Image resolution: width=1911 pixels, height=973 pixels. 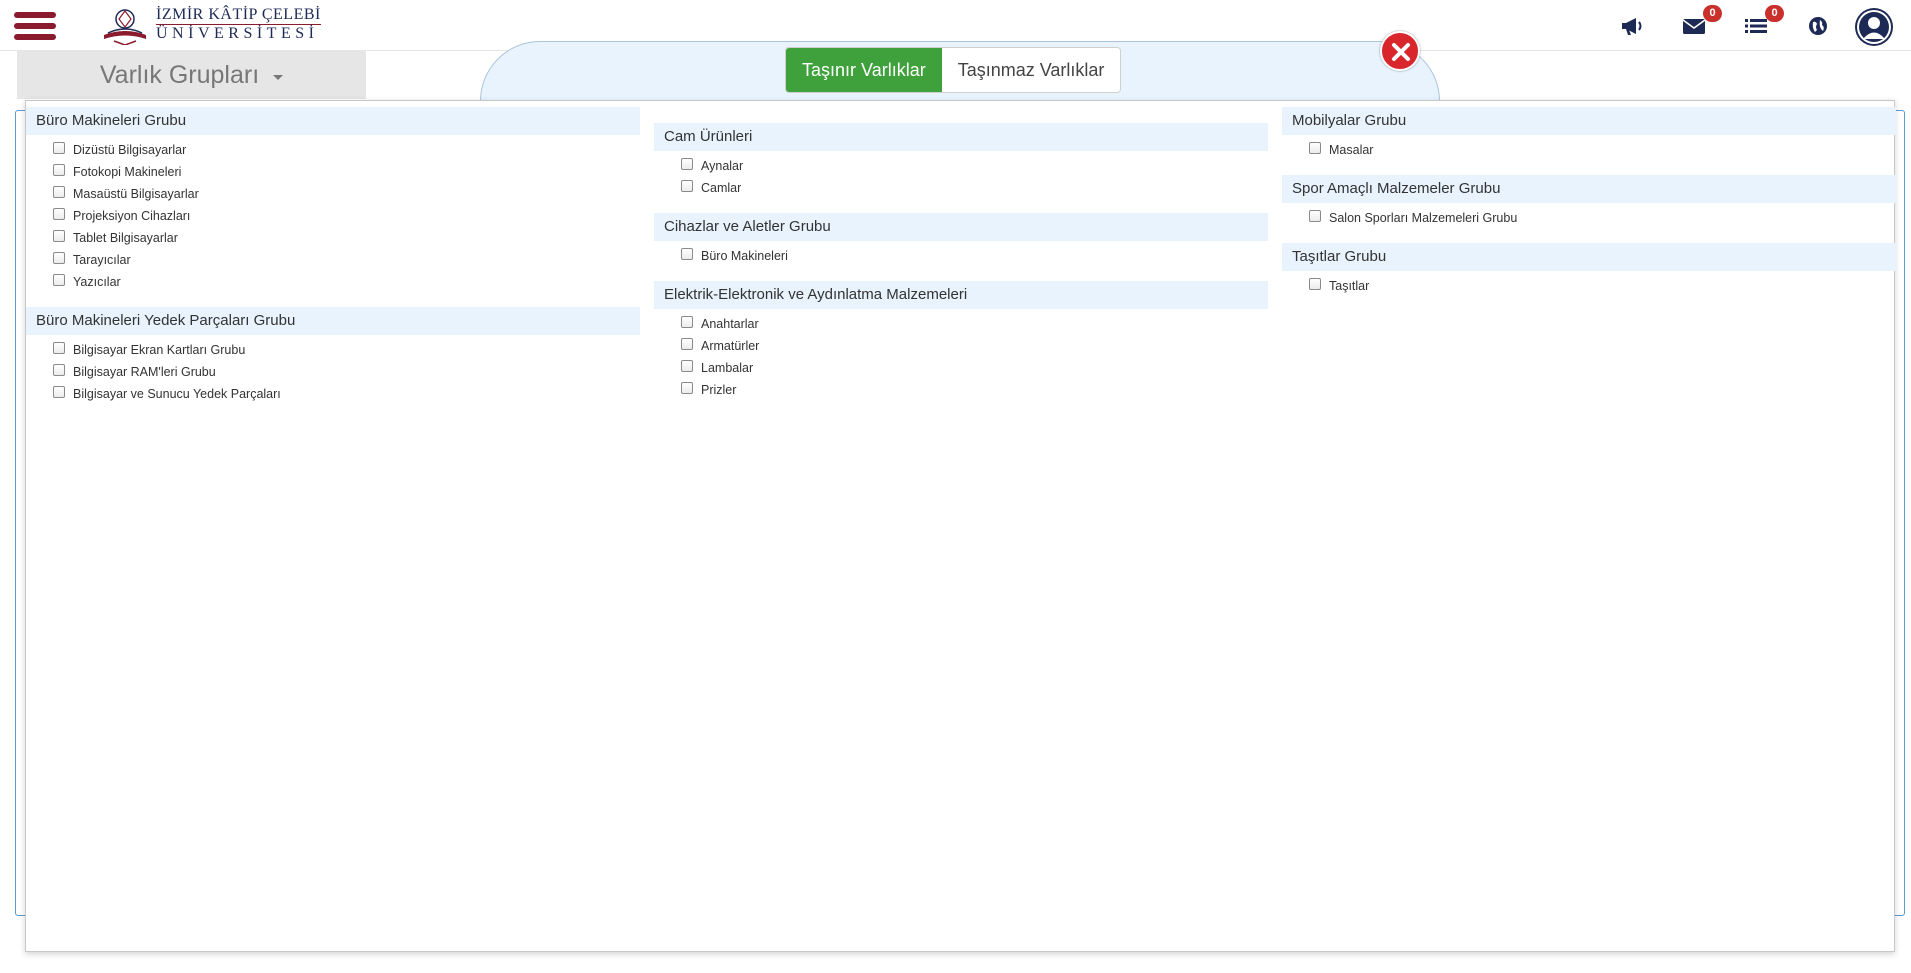 I want to click on tab-movable-assets: Taşınır Varlıklar, so click(x=864, y=70).